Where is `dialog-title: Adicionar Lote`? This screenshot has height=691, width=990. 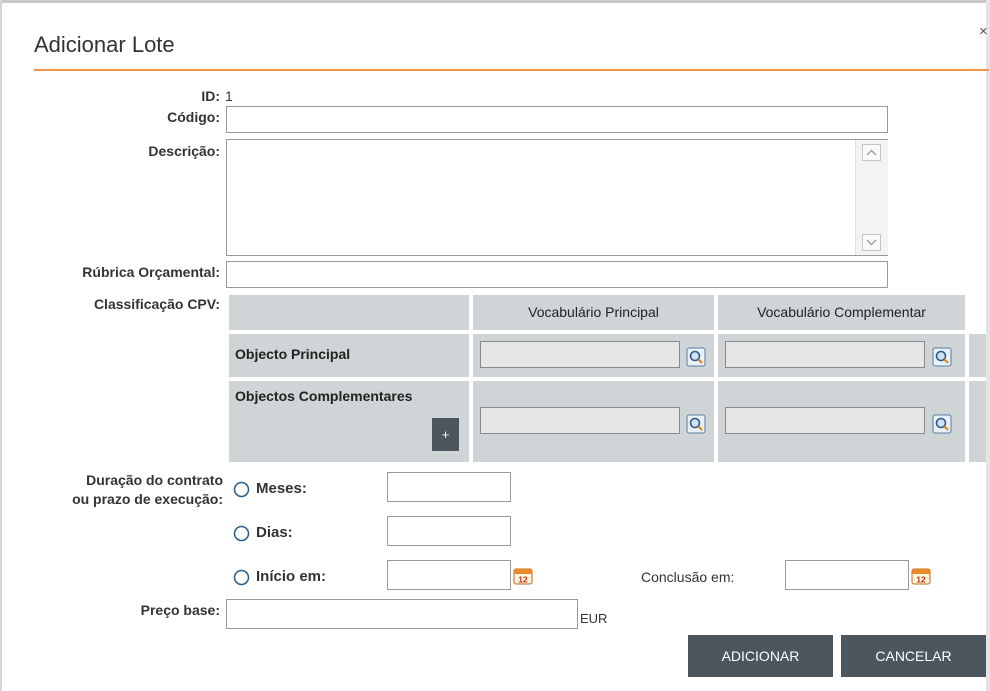
dialog-title: Adicionar Lote is located at coordinates (104, 44).